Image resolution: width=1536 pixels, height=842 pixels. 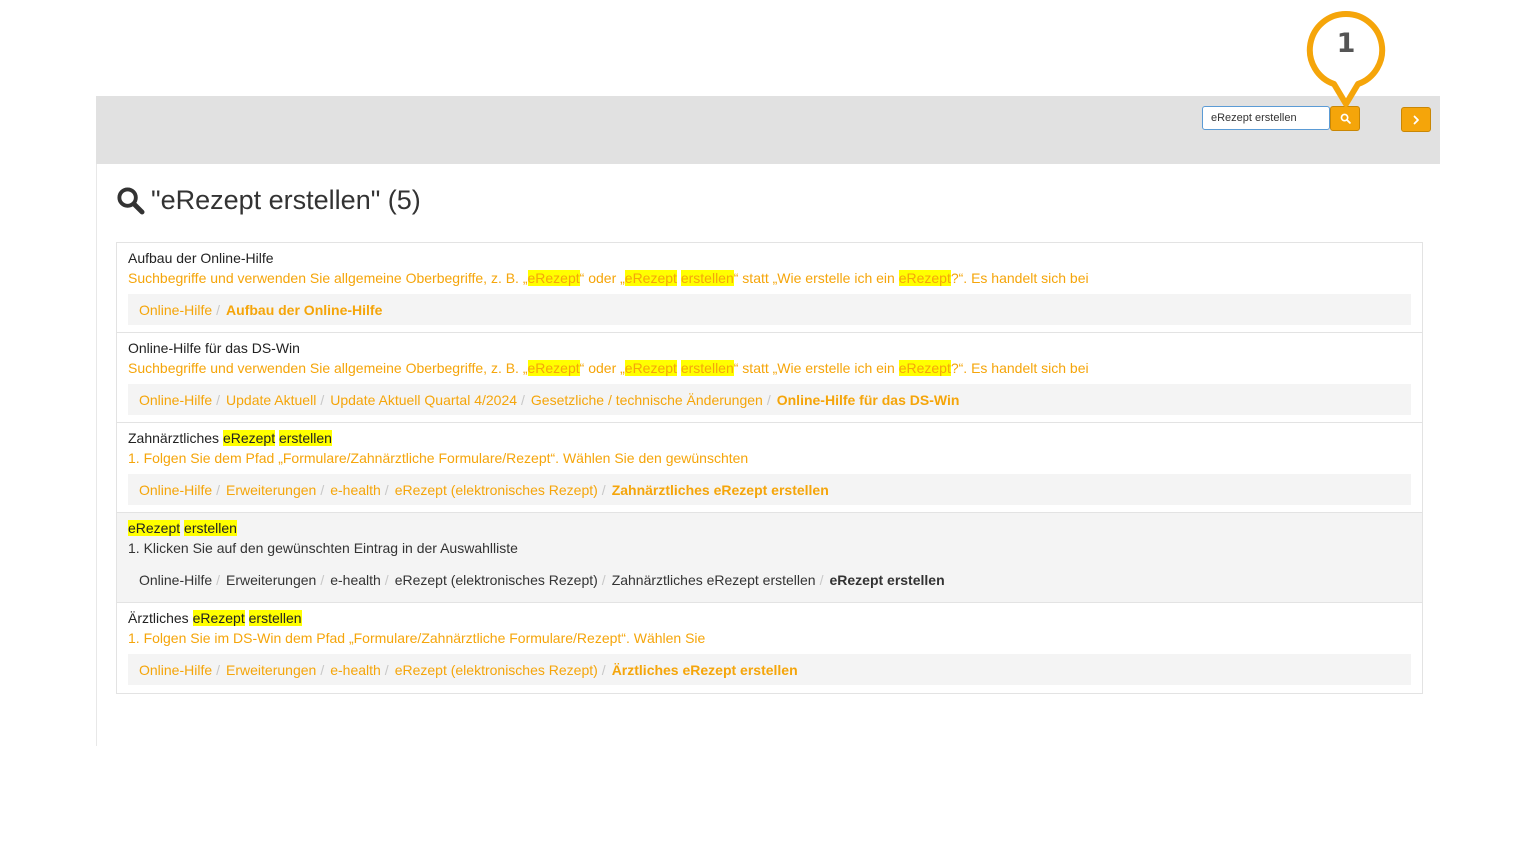 What do you see at coordinates (182, 528) in the screenshot?
I see `result-title: eRezept erstellen` at bounding box center [182, 528].